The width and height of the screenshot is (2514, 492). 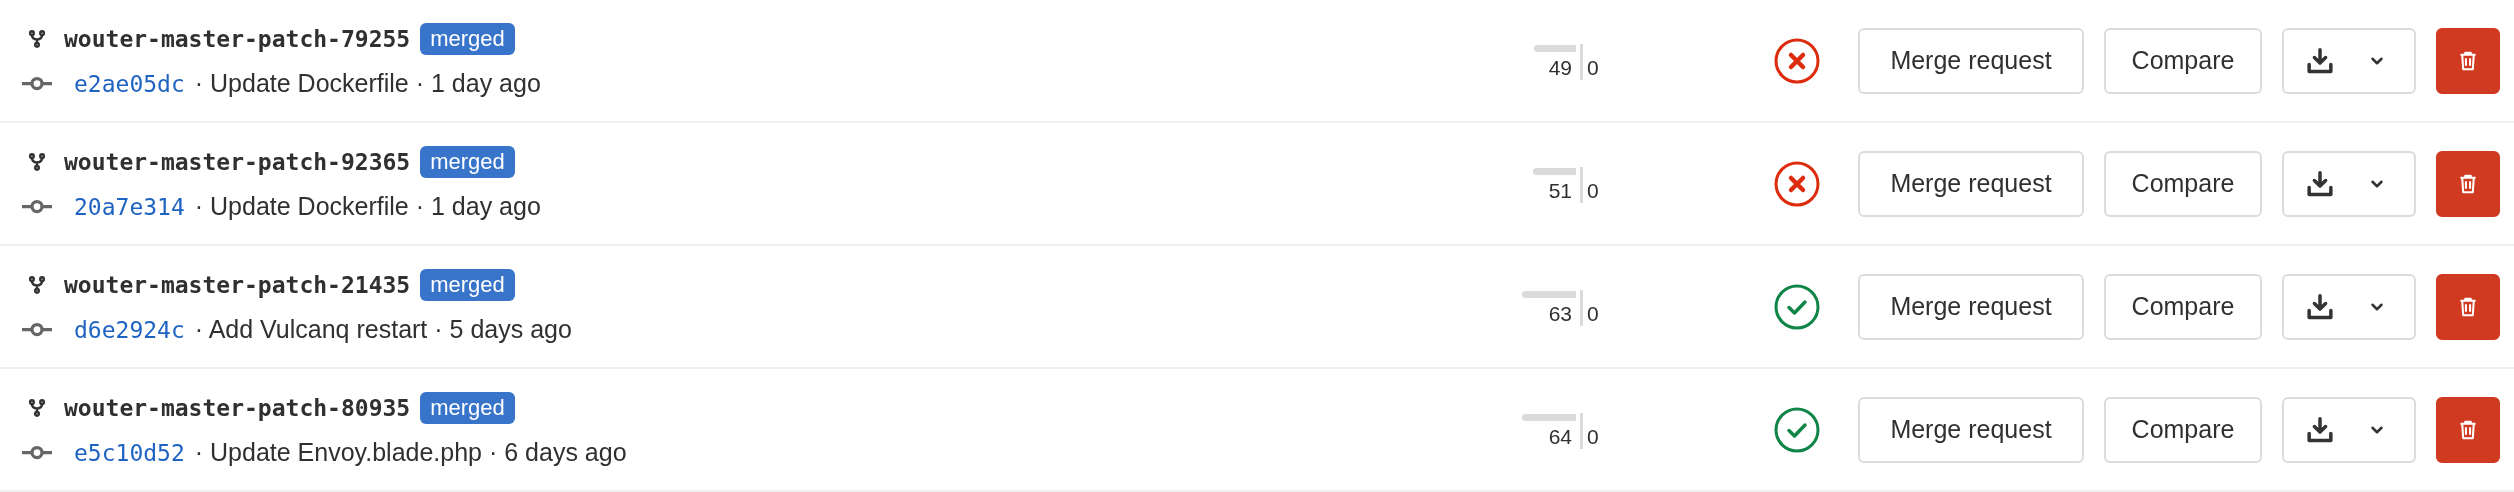 What do you see at coordinates (1560, 436) in the screenshot?
I see `behind-count: 64` at bounding box center [1560, 436].